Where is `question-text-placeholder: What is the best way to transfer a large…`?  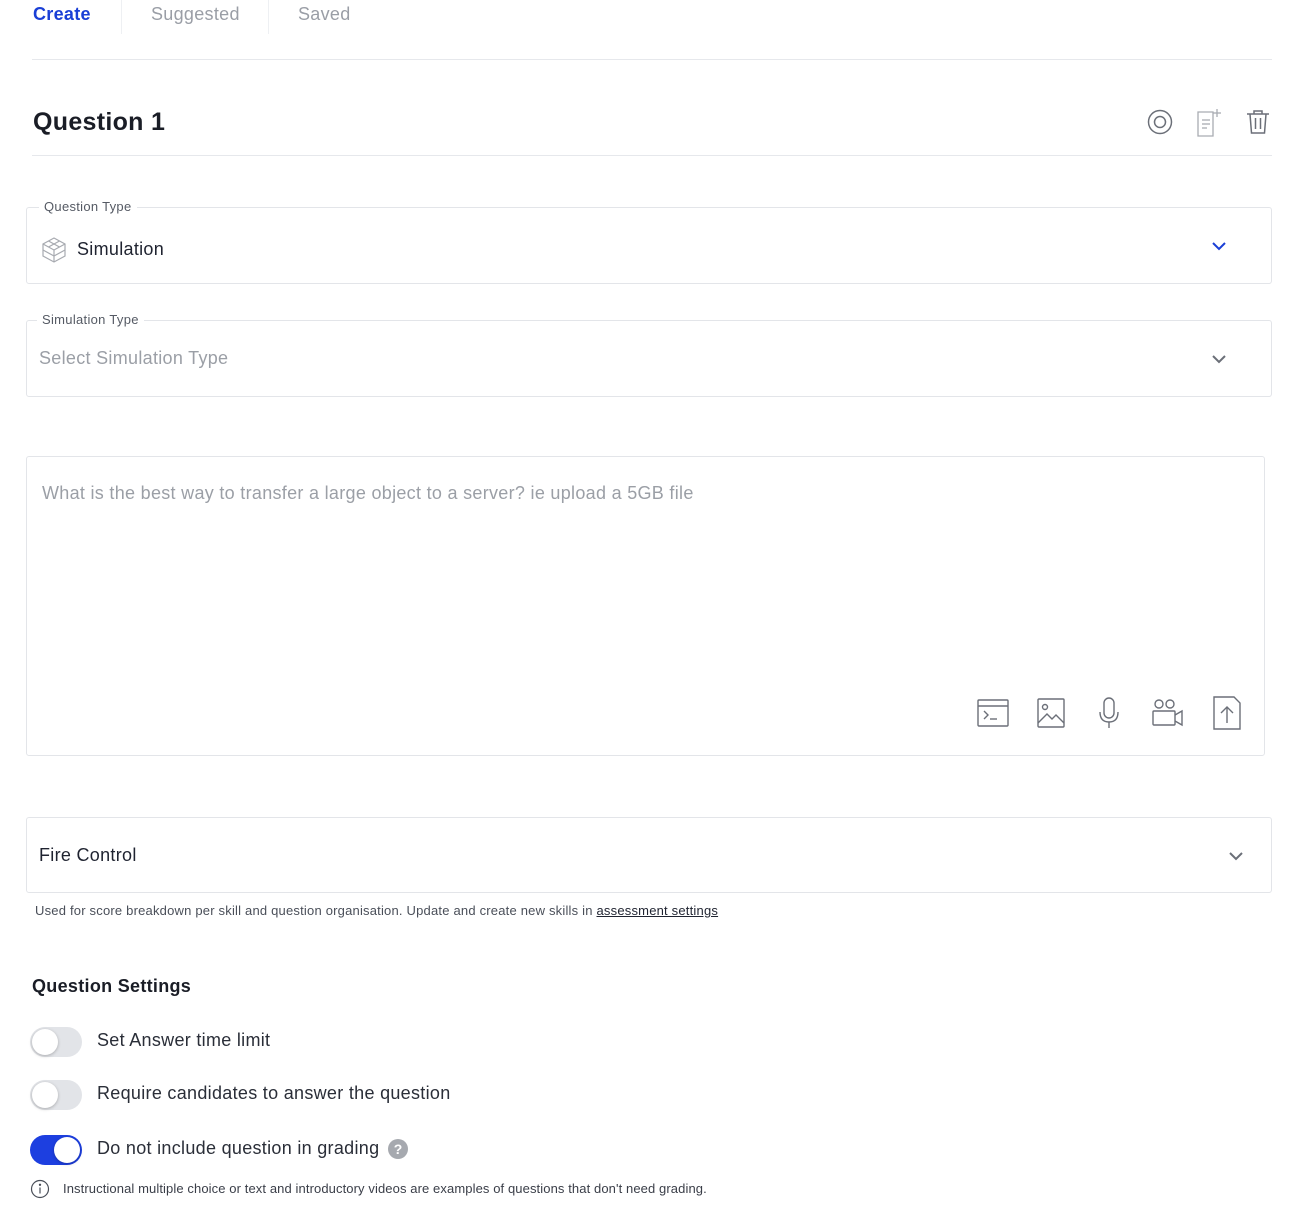
question-text-placeholder: What is the best way to transfer a large… is located at coordinates (368, 493).